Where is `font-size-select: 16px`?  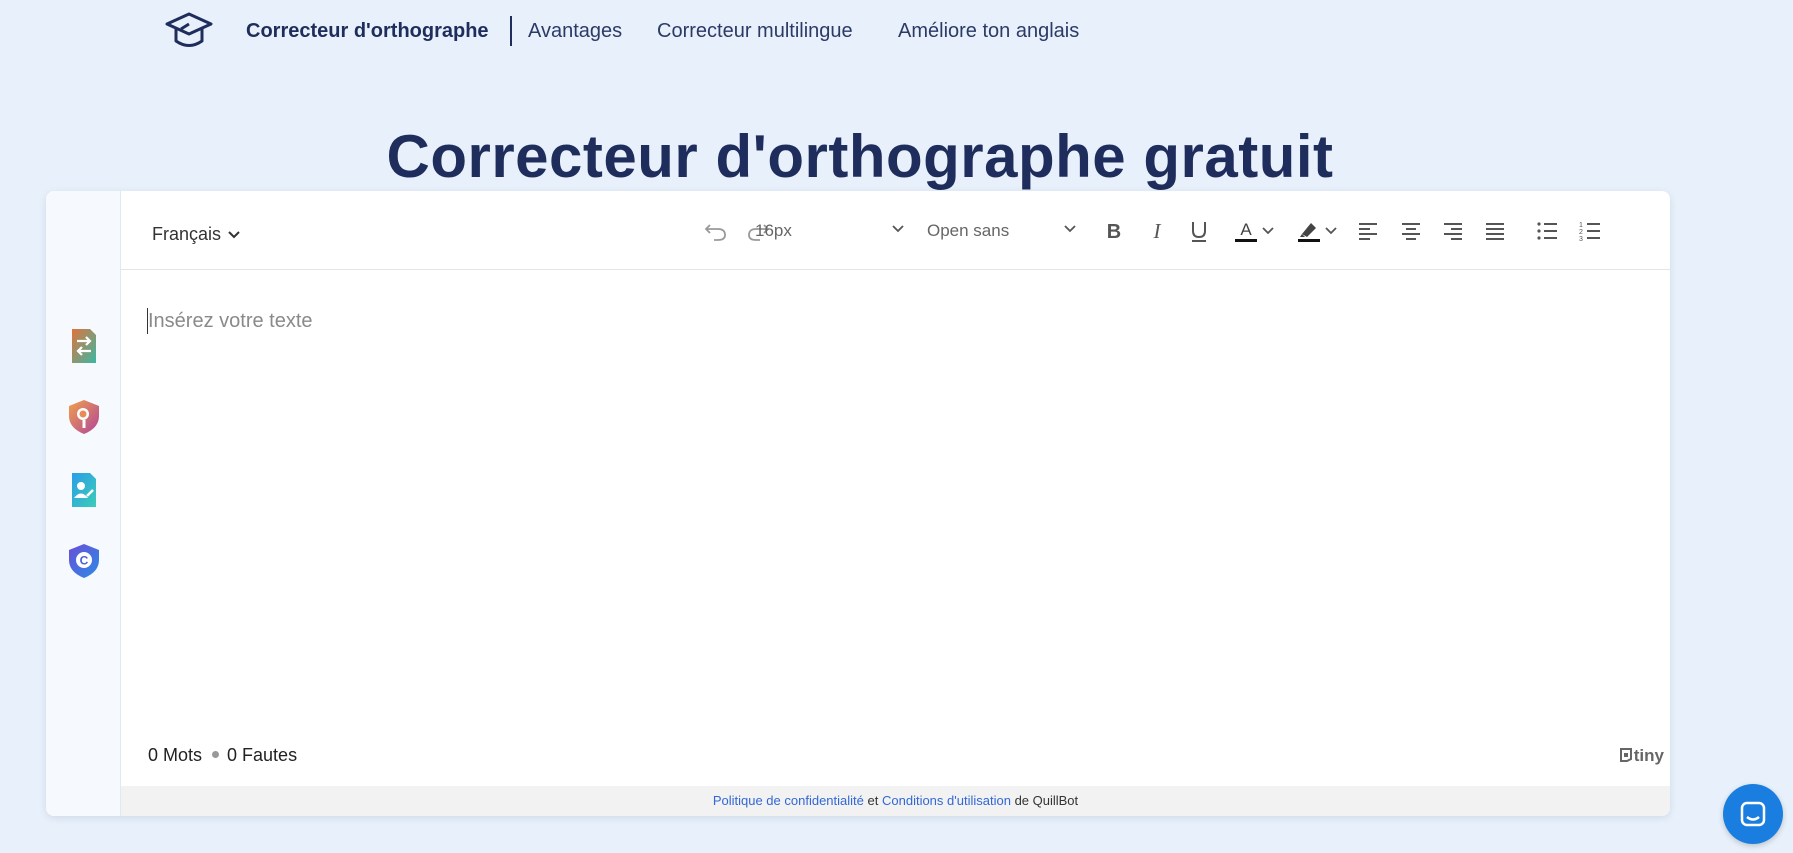 font-size-select: 16px is located at coordinates (830, 231).